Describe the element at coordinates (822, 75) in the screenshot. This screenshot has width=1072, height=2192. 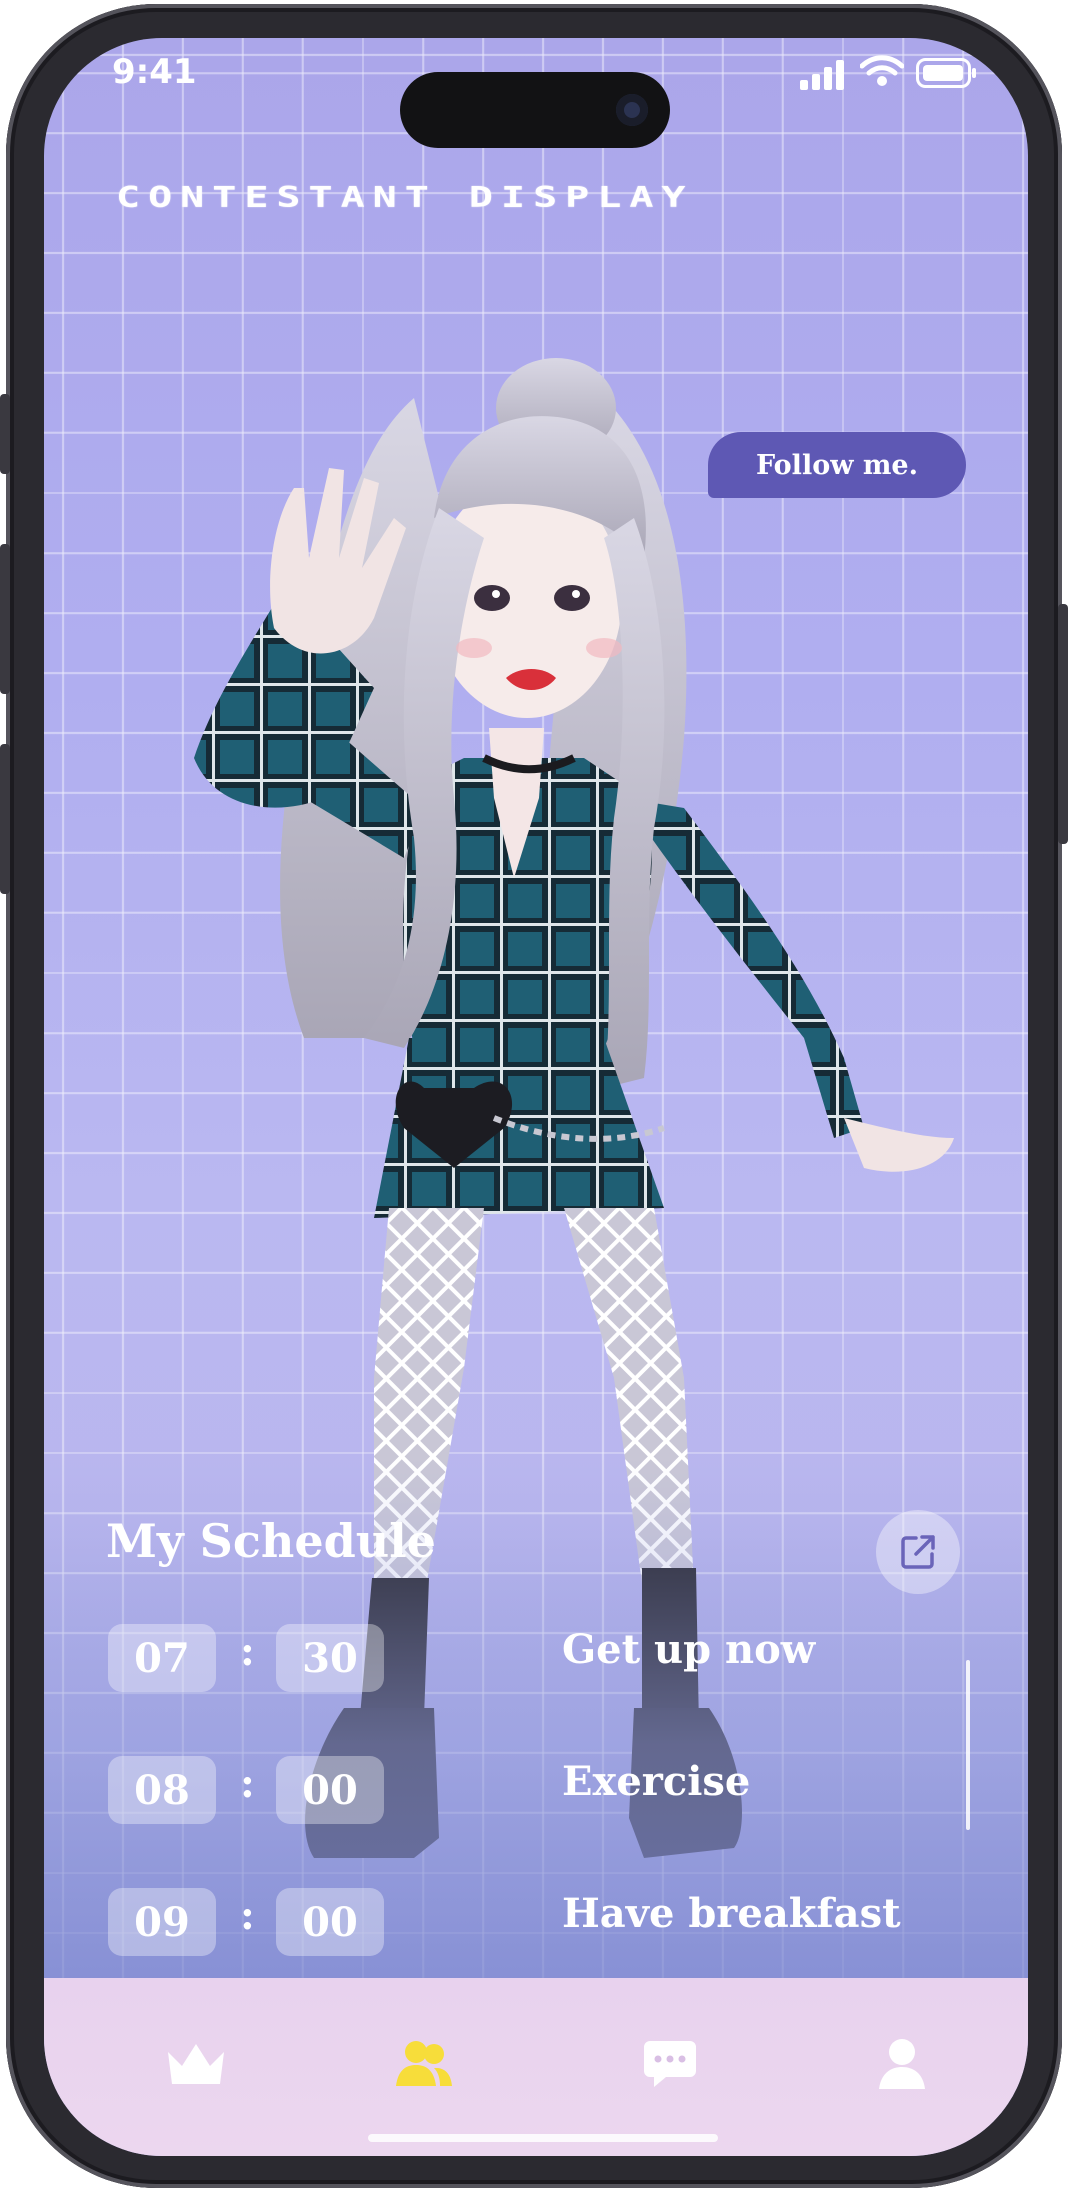
I see `signal-icon` at that location.